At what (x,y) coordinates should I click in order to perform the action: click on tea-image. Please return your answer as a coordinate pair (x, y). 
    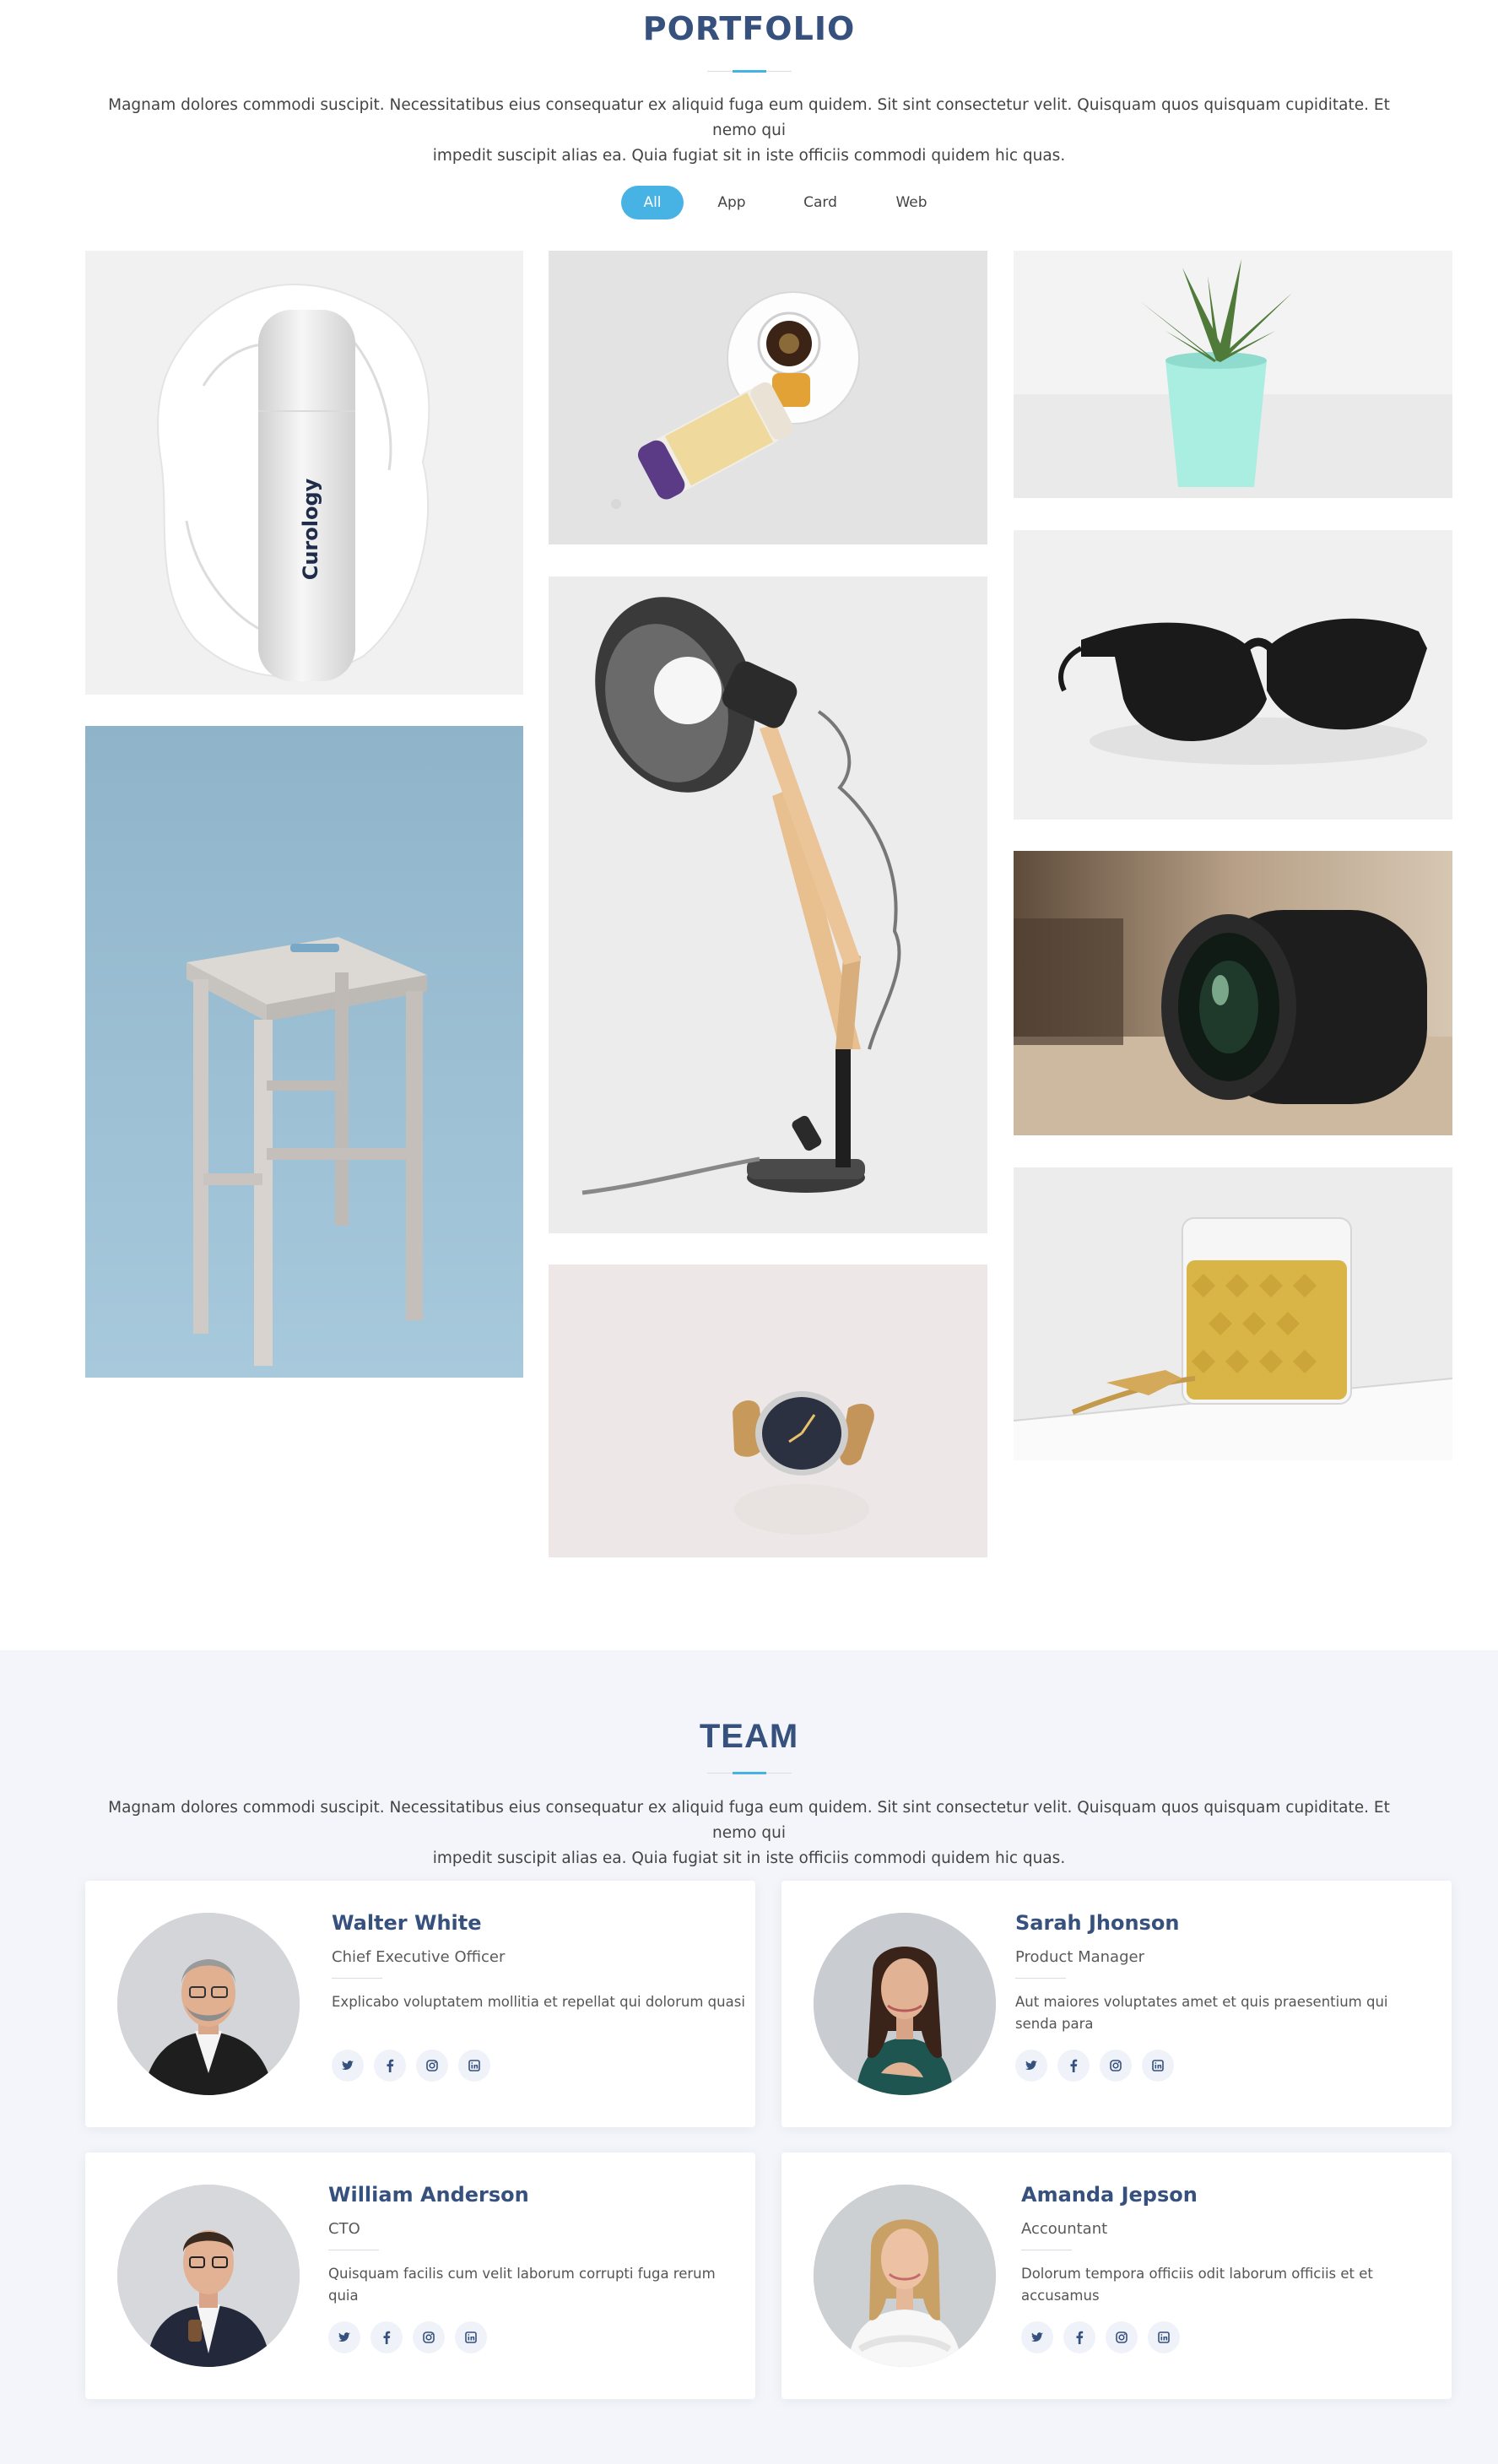
    Looking at the image, I should click on (768, 397).